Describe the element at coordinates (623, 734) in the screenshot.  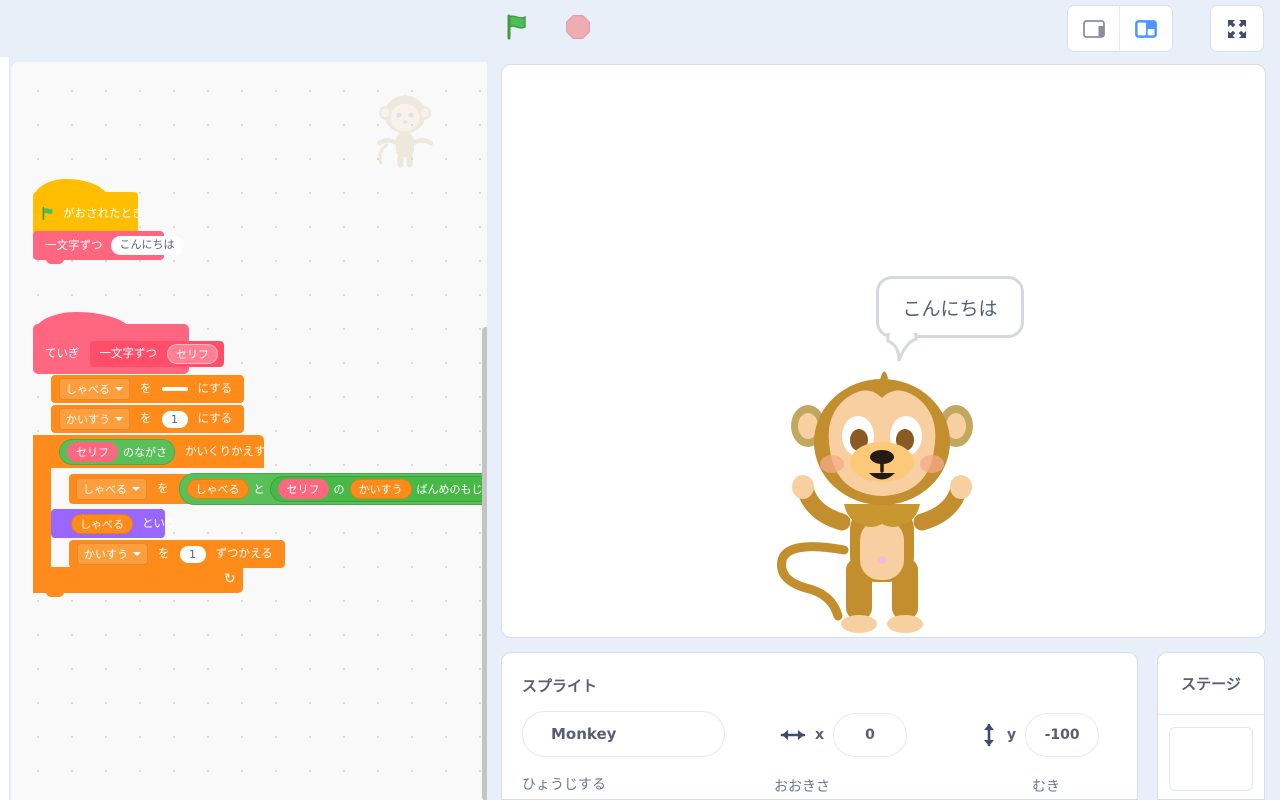
I see `sprite-name-input: Monkey` at that location.